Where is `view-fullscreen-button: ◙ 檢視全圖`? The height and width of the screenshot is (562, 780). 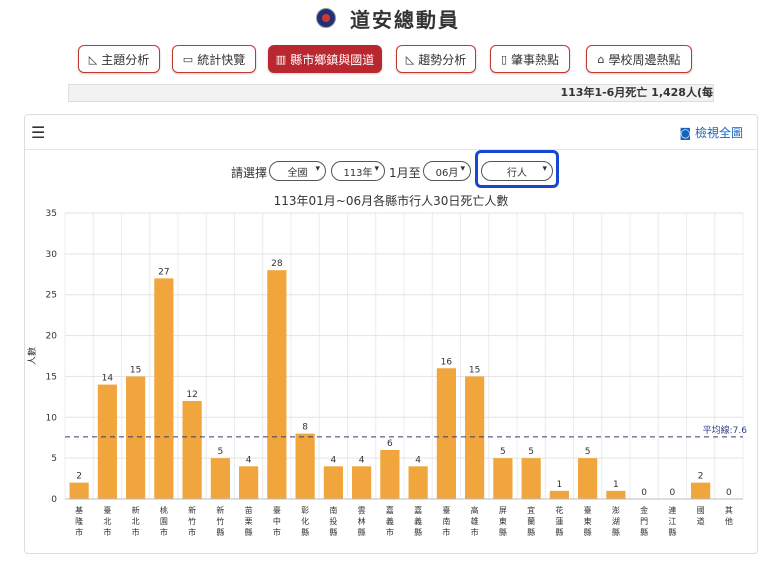
view-fullscreen-button: ◙ 檢視全圖 is located at coordinates (712, 132).